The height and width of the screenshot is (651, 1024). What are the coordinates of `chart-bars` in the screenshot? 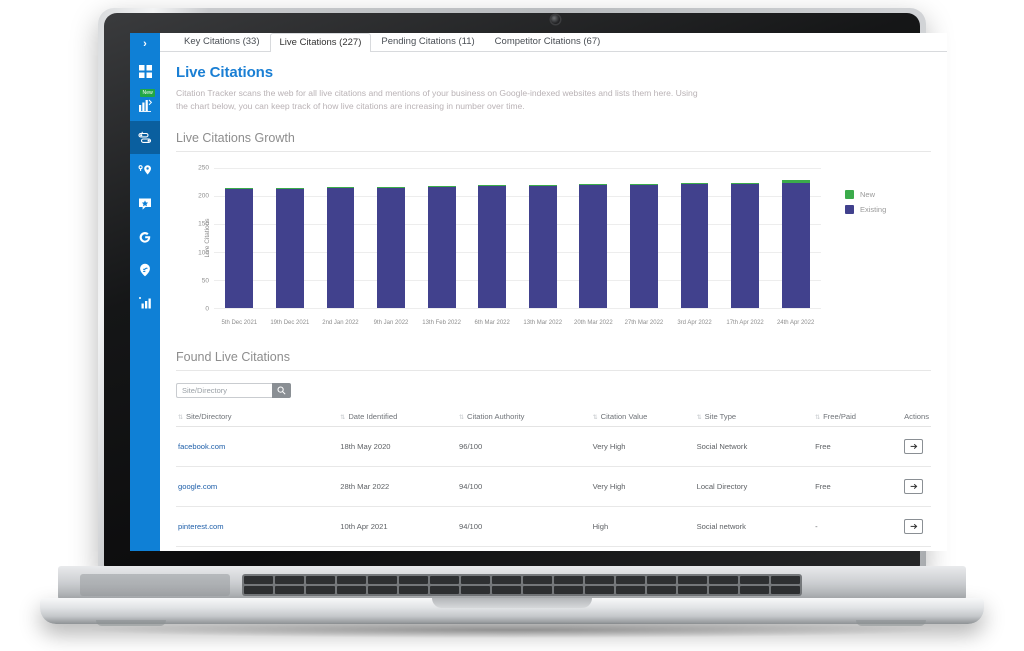 It's located at (517, 238).